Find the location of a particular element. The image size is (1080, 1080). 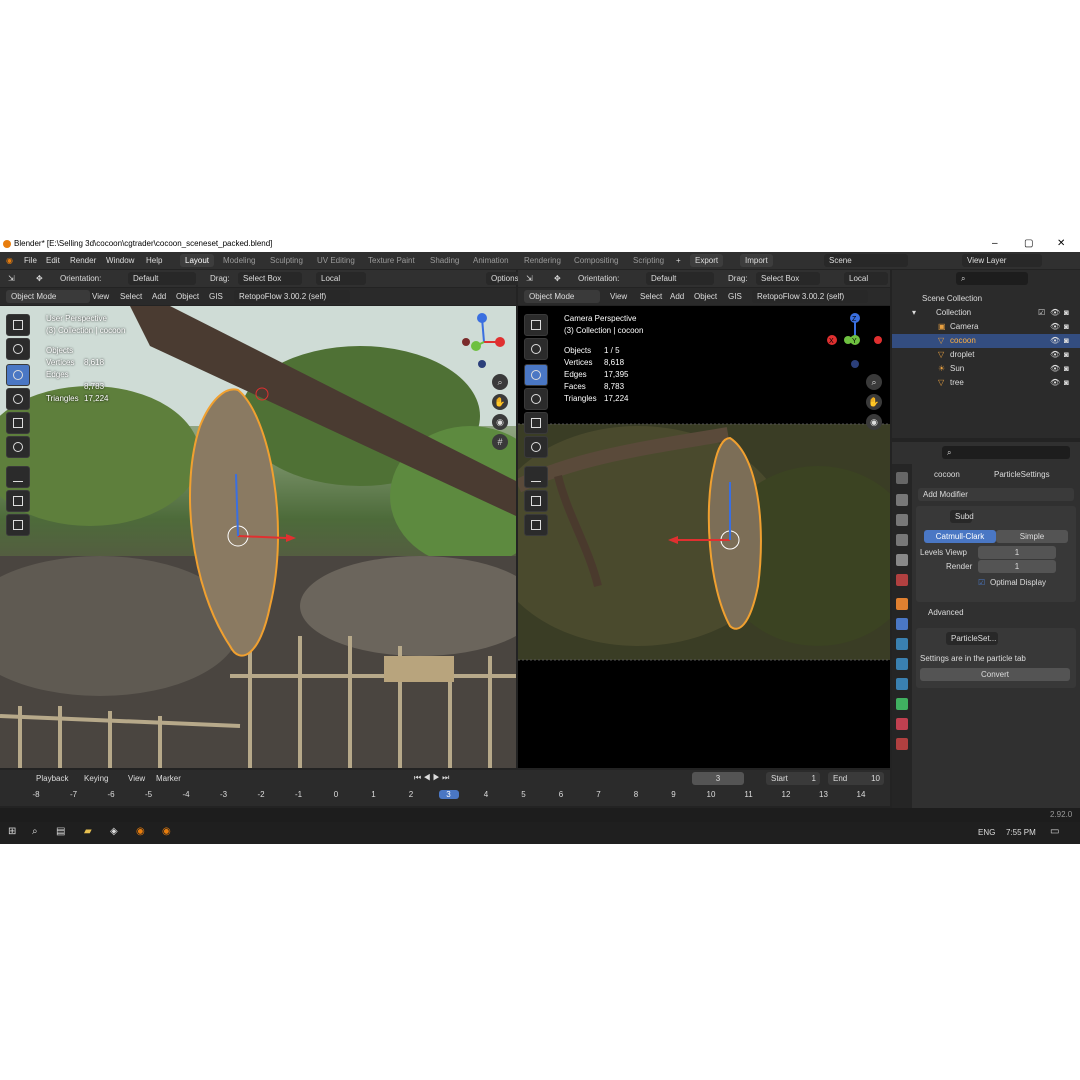

tool-tab-icon is located at coordinates (902, 478).